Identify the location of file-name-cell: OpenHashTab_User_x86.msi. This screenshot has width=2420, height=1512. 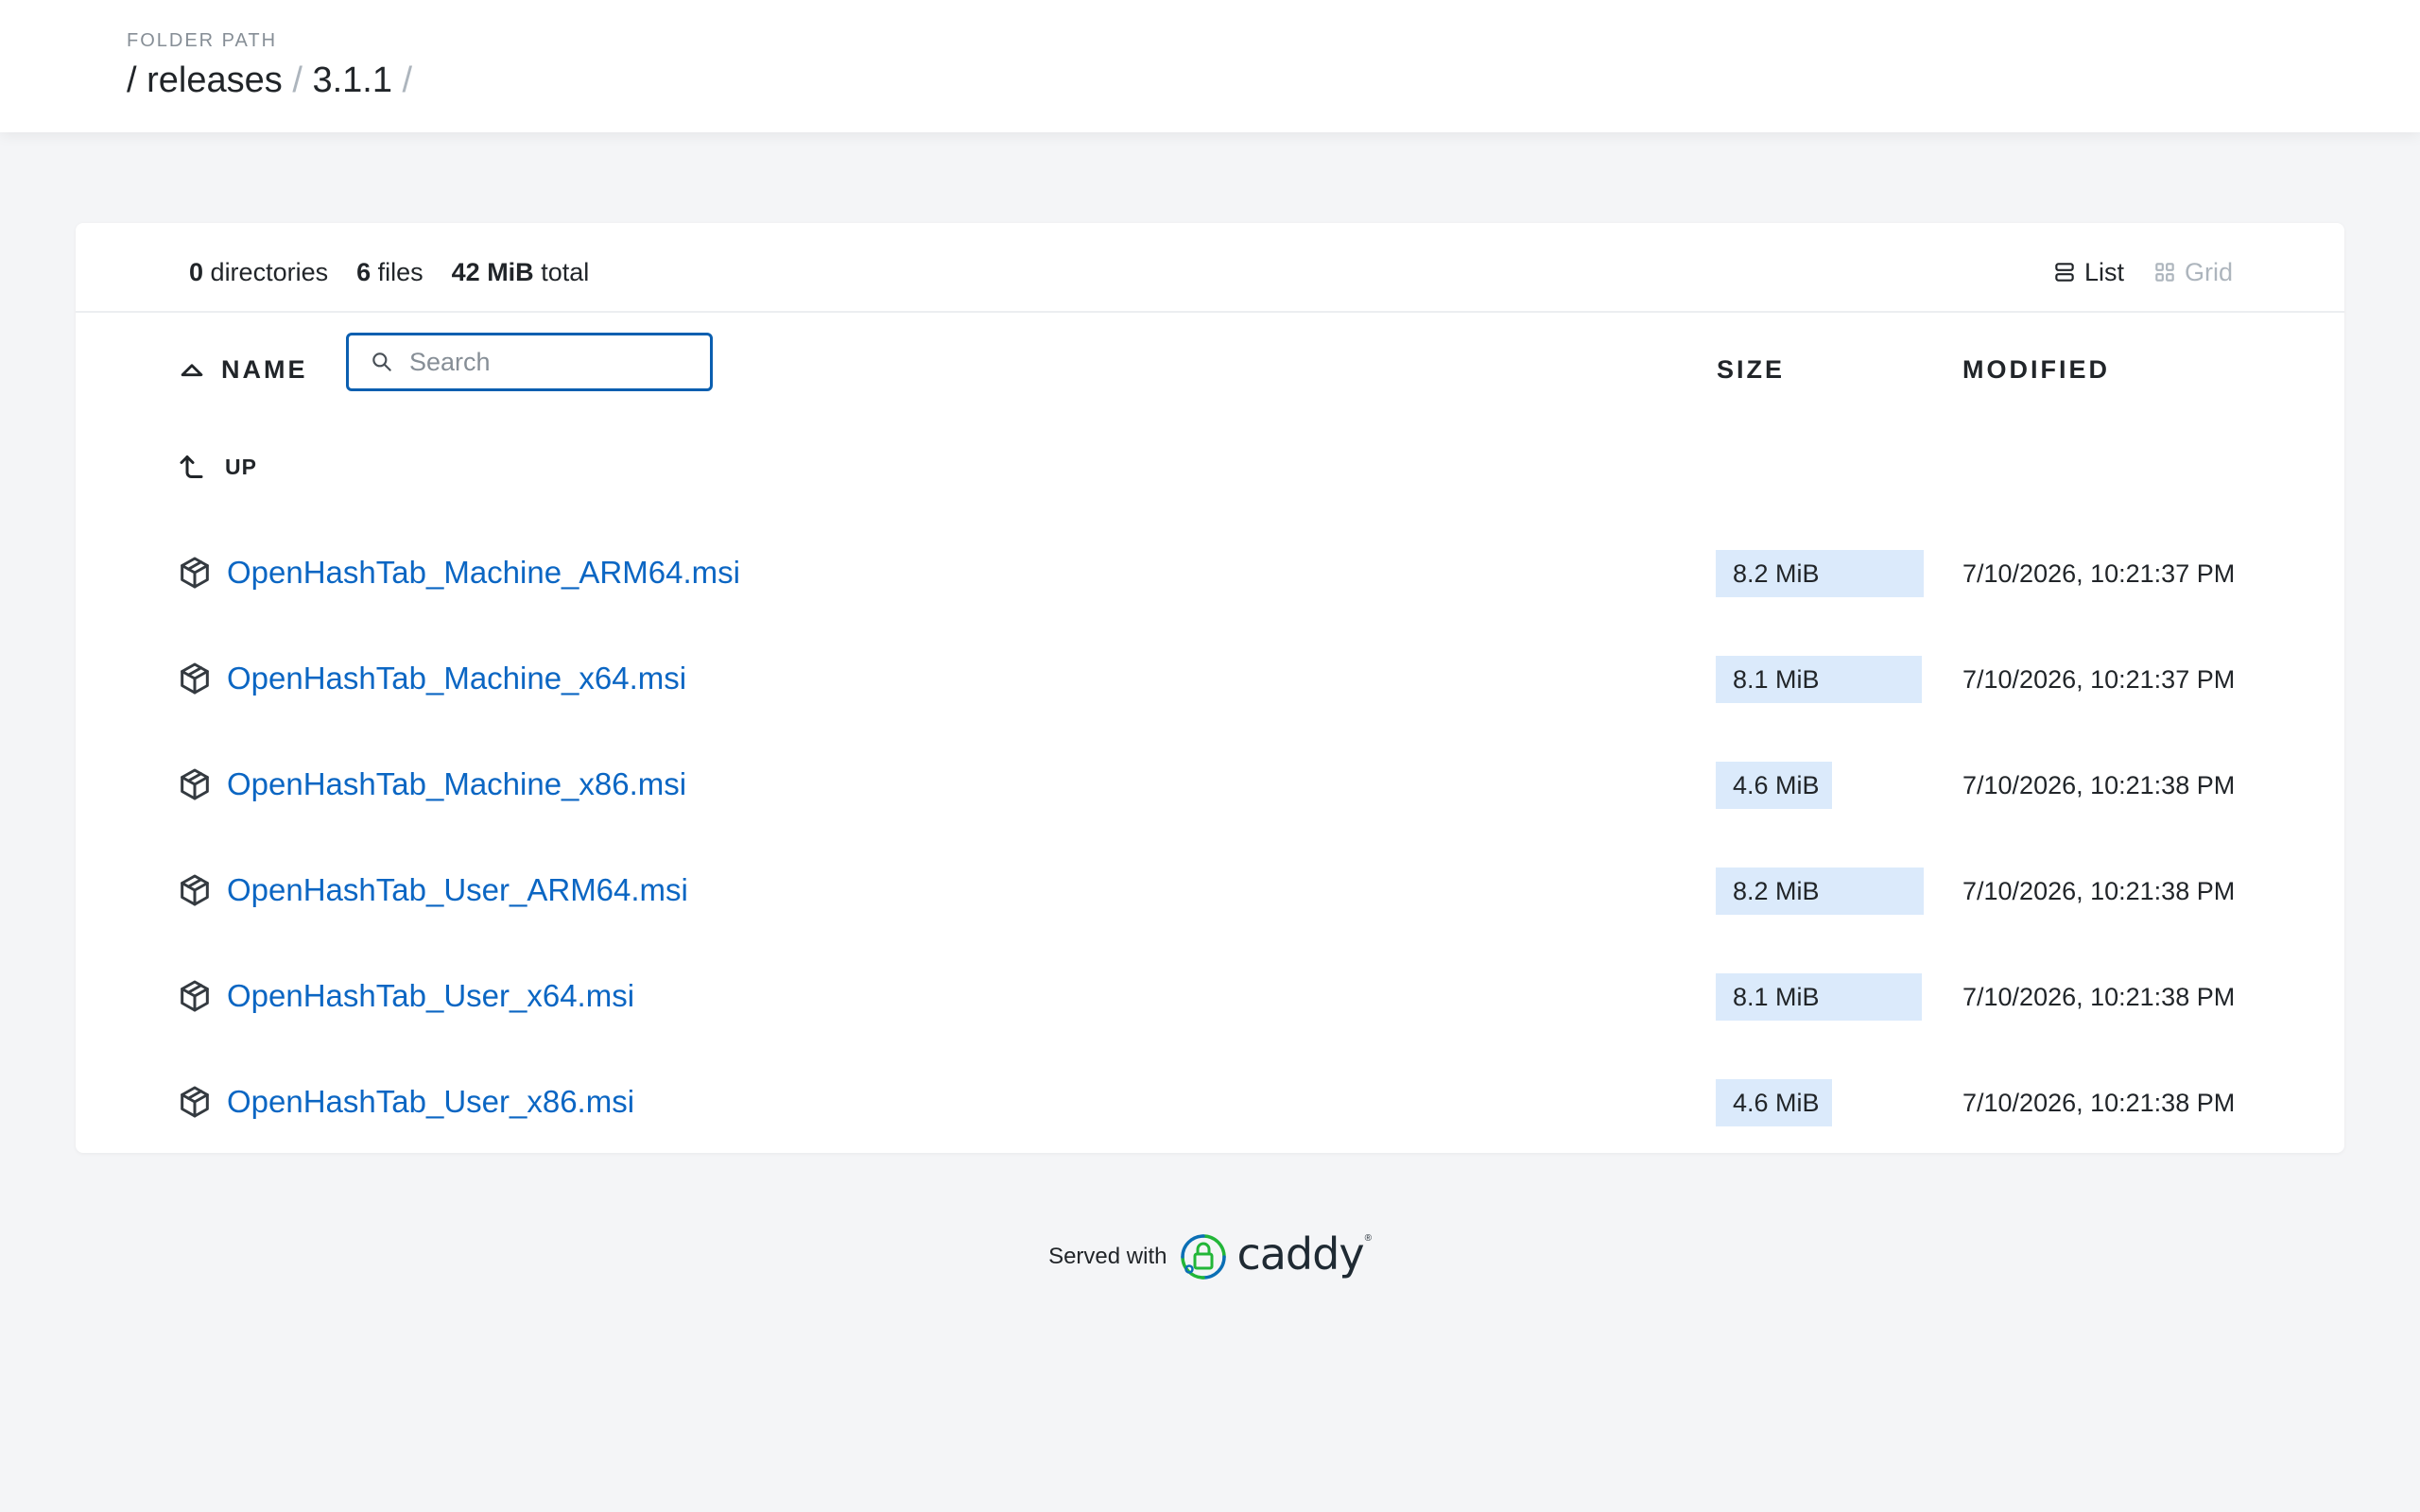
(405, 1102).